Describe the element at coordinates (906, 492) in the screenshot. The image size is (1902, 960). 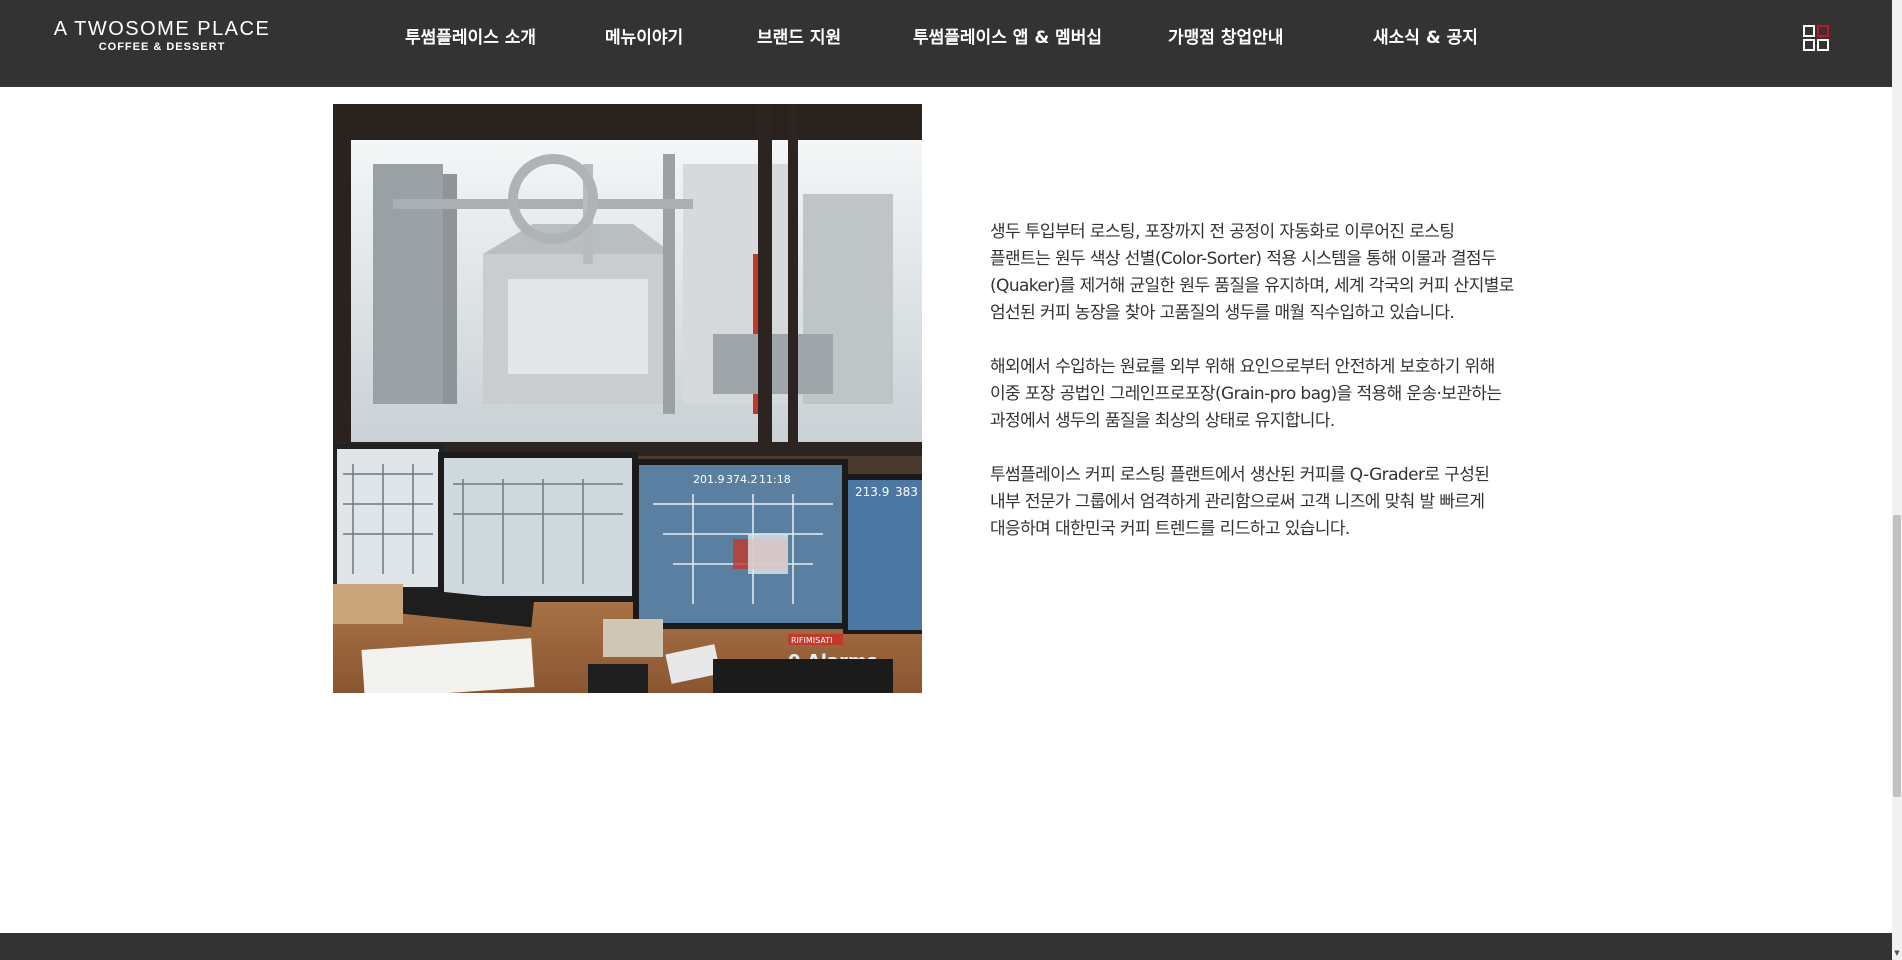
I see `readout-4: 383` at that location.